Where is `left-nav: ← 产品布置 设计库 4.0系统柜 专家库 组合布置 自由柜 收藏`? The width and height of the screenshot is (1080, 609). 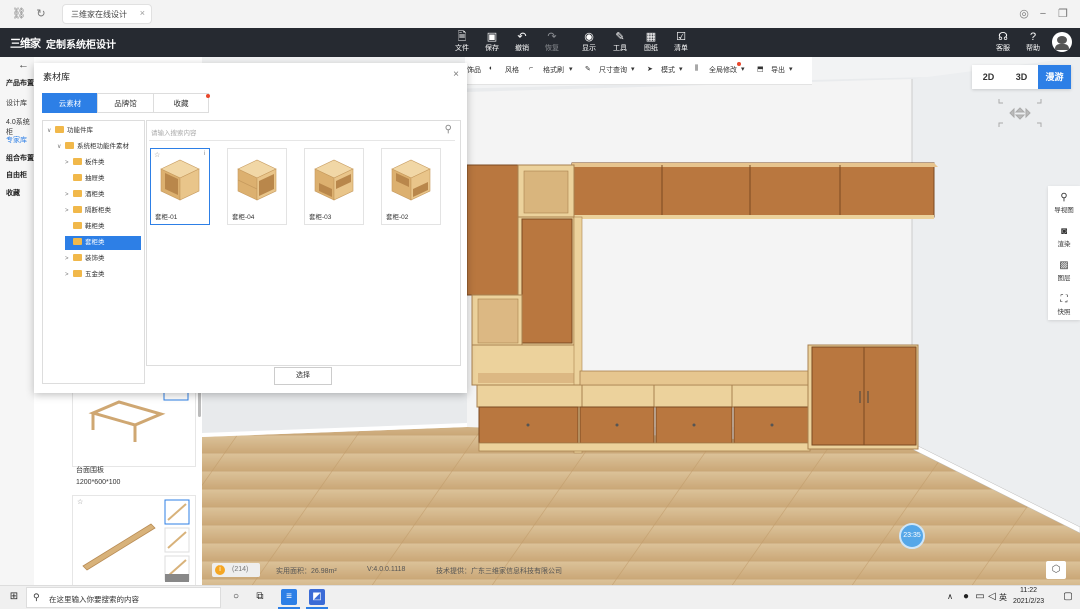 left-nav: ← 产品布置 设计库 4.0系统柜 专家库 组合布置 自由柜 收藏 is located at coordinates (17, 321).